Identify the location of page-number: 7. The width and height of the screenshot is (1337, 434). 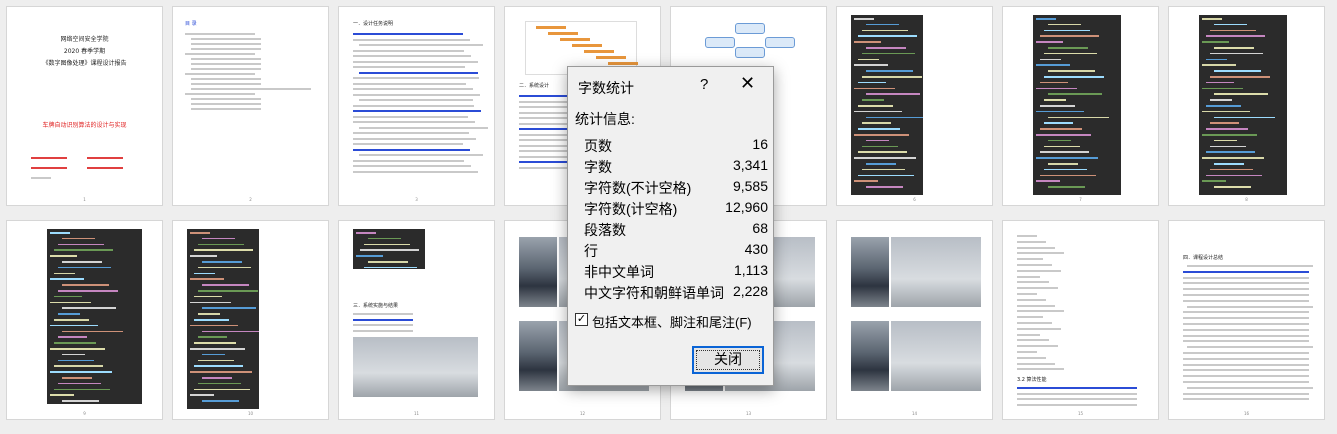
(1080, 199).